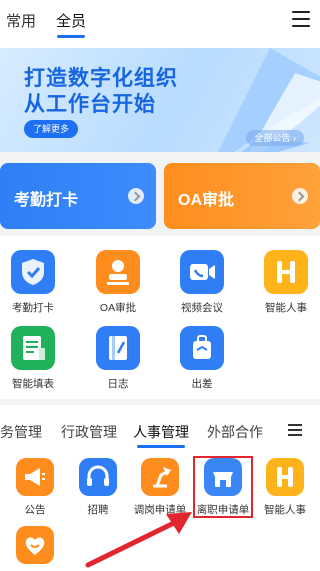 Image resolution: width=320 pixels, height=571 pixels. I want to click on app-smart-hr: 智能人事, so click(286, 282).